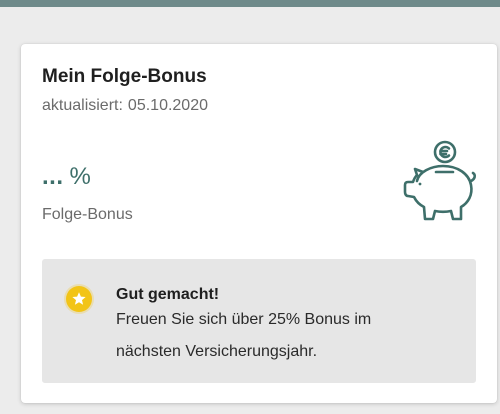  I want to click on star-icon, so click(79, 299).